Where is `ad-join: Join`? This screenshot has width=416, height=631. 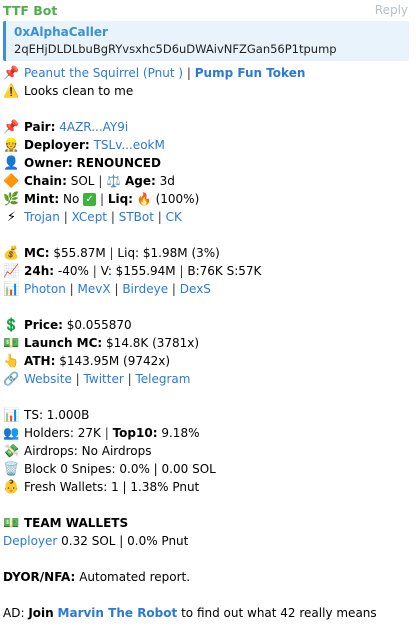 ad-join: Join is located at coordinates (41, 613).